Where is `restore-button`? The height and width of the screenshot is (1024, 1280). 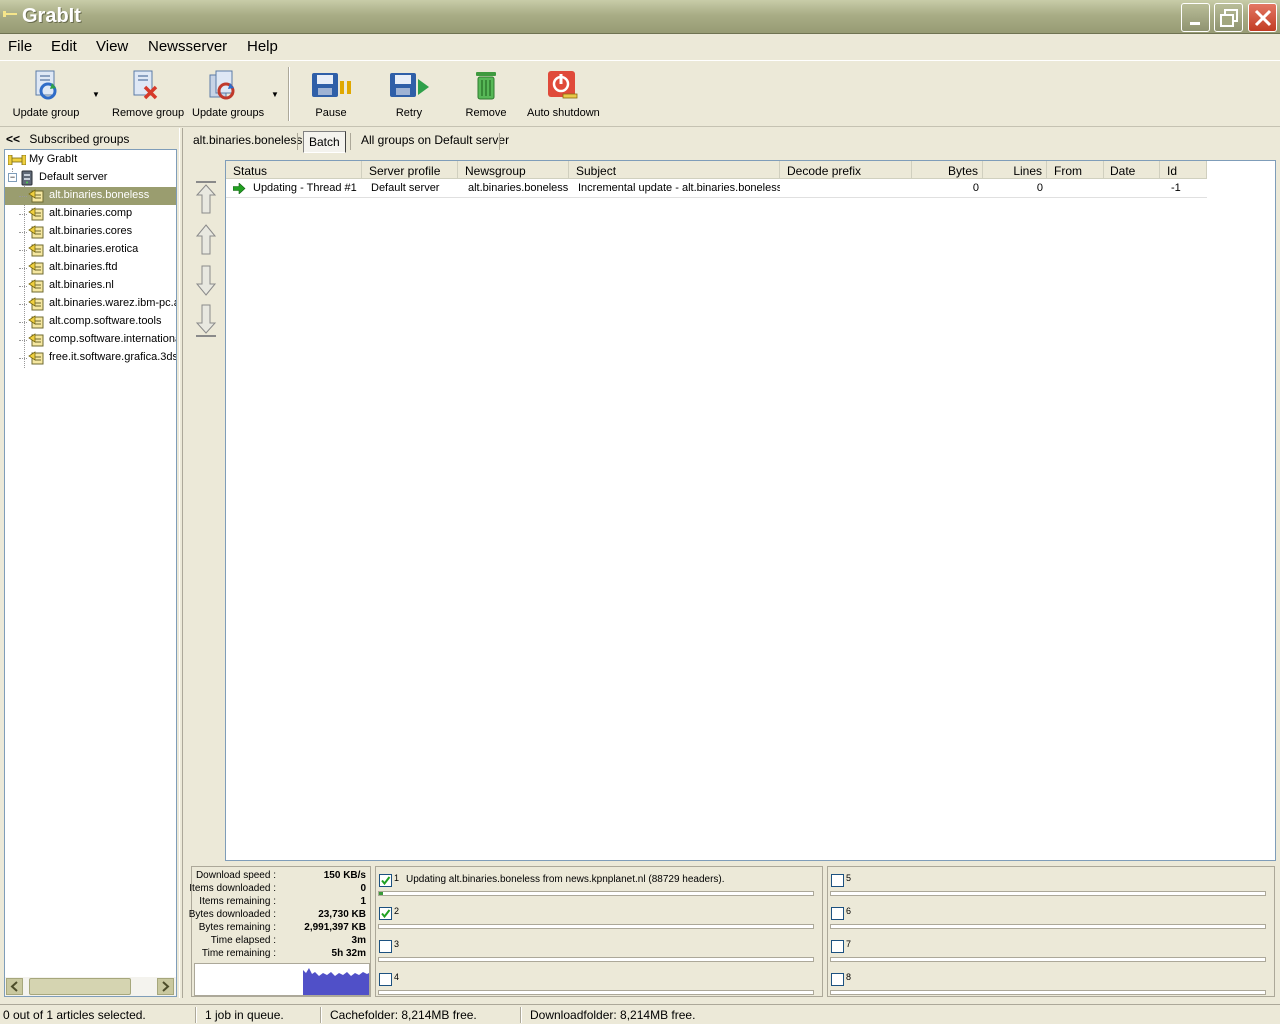
restore-button is located at coordinates (1228, 17).